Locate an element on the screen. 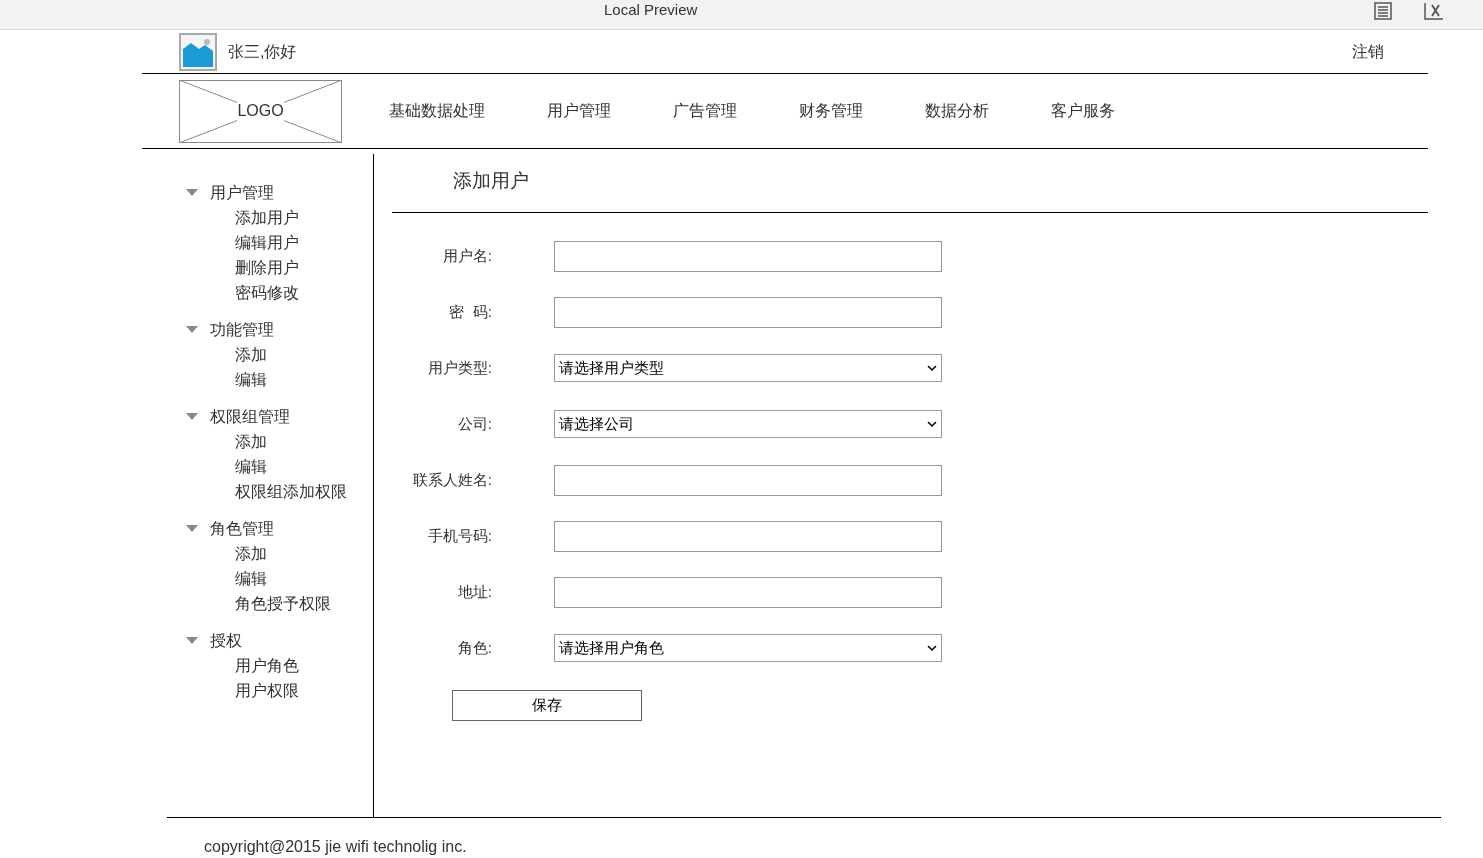 This screenshot has width=1483, height=858. field-label: 地址: is located at coordinates (474, 591).